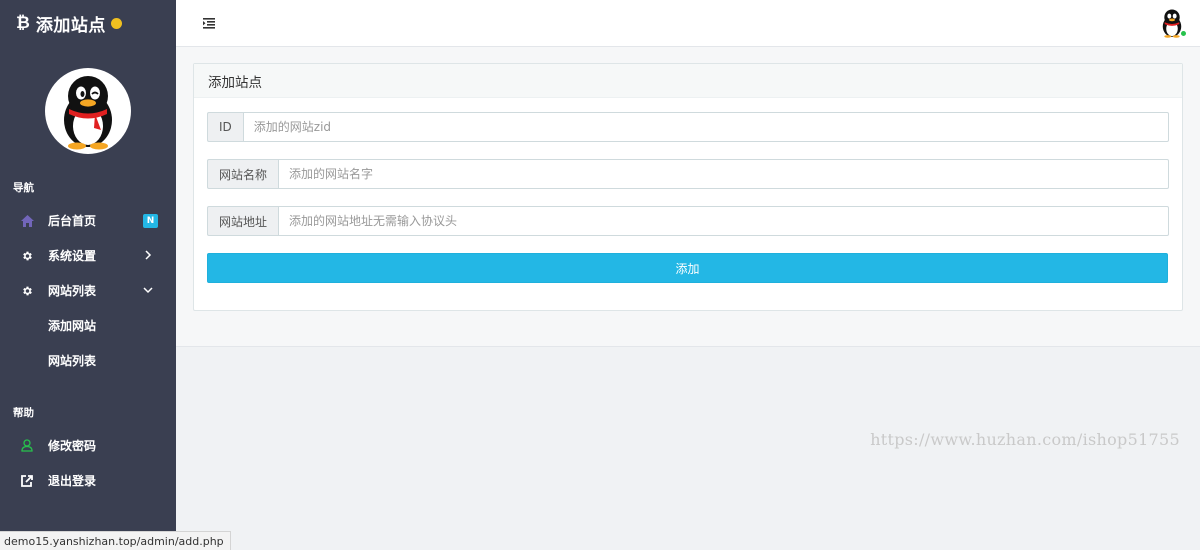  Describe the element at coordinates (27, 221) in the screenshot. I see `home-icon` at that location.